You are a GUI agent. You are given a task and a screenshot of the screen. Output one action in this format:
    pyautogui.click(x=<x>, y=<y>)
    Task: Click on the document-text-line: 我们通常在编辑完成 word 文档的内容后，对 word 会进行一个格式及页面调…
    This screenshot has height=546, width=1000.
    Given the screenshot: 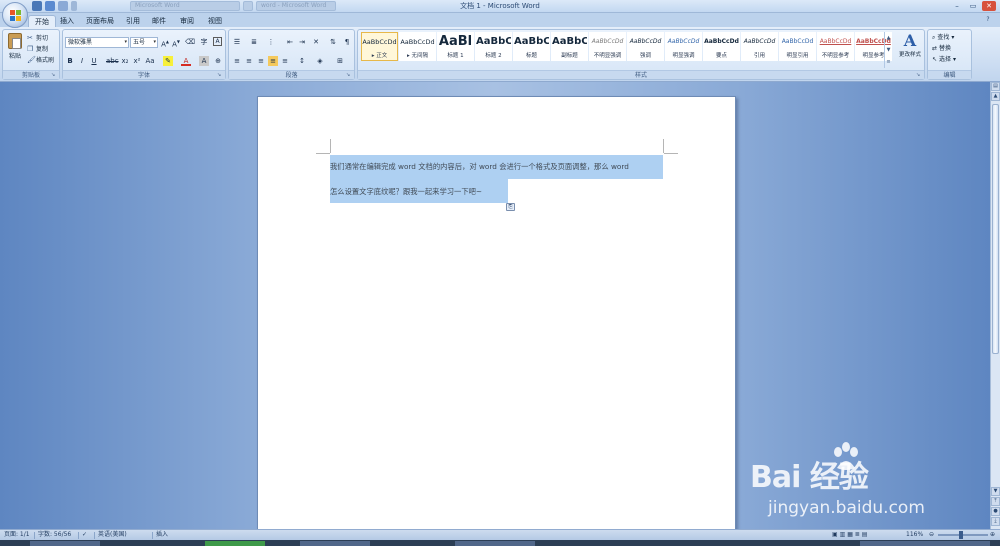 What is the action you would take?
    pyautogui.click(x=479, y=167)
    